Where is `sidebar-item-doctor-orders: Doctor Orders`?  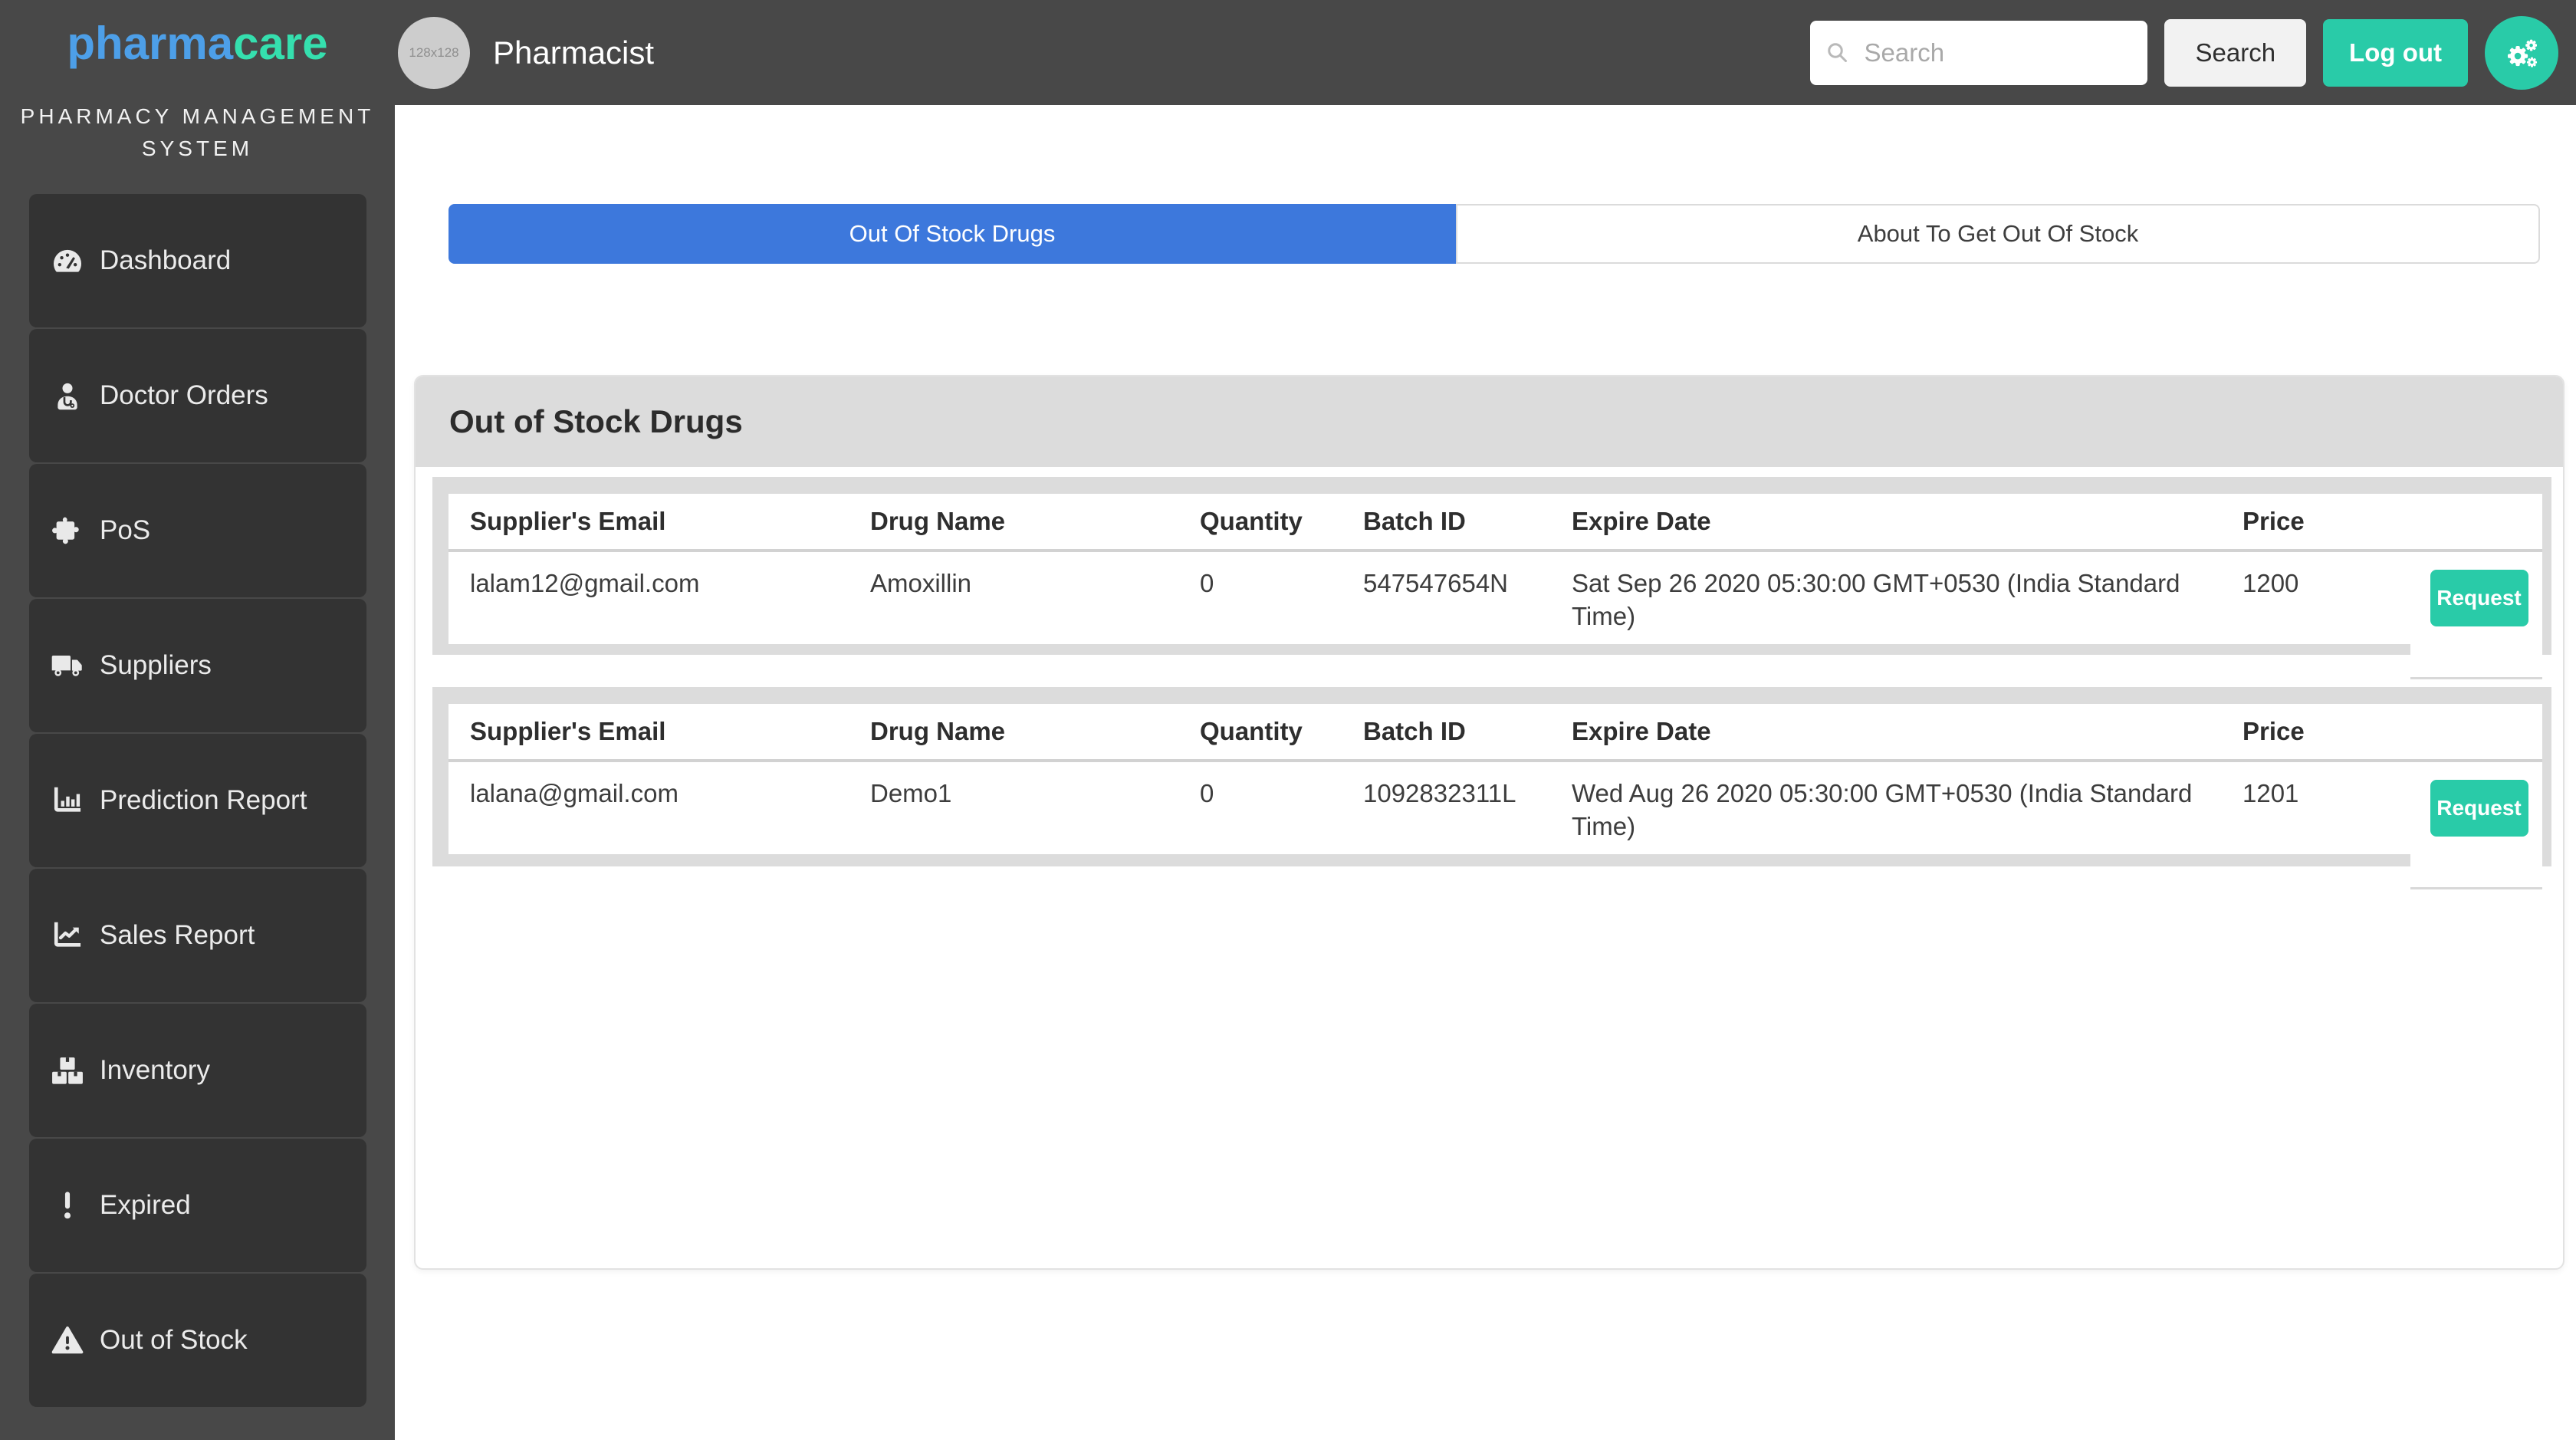
sidebar-item-doctor-orders: Doctor Orders is located at coordinates (198, 395).